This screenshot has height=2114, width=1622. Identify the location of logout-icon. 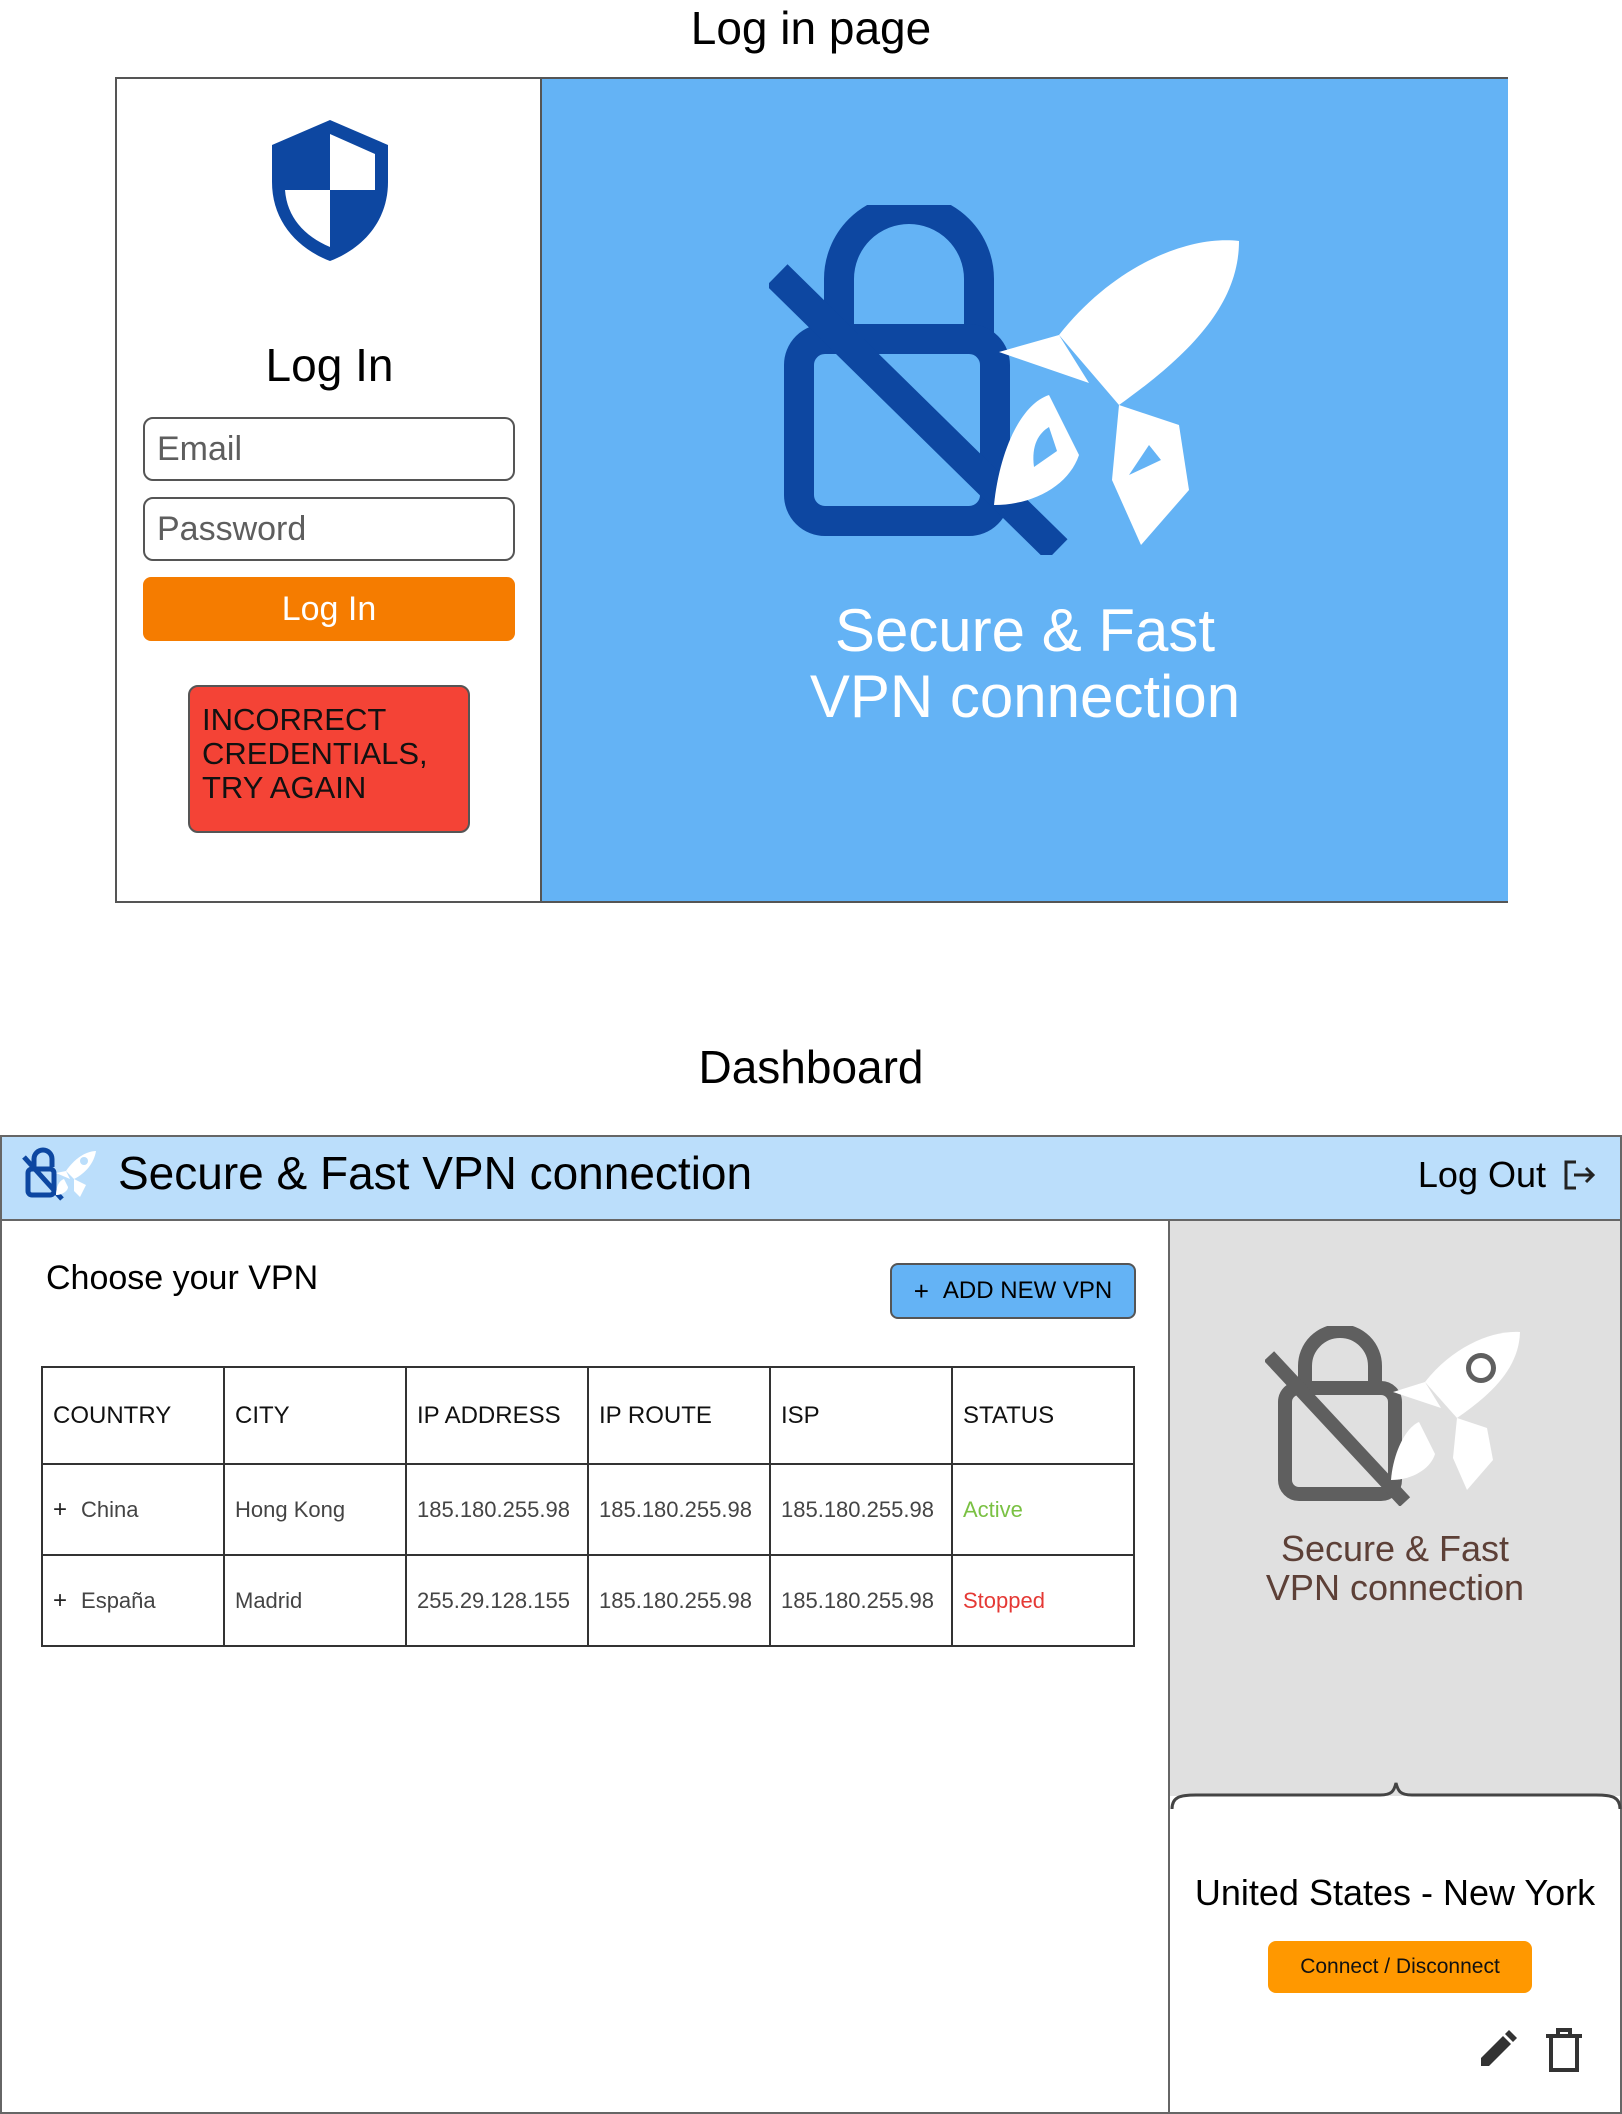
(1580, 1175).